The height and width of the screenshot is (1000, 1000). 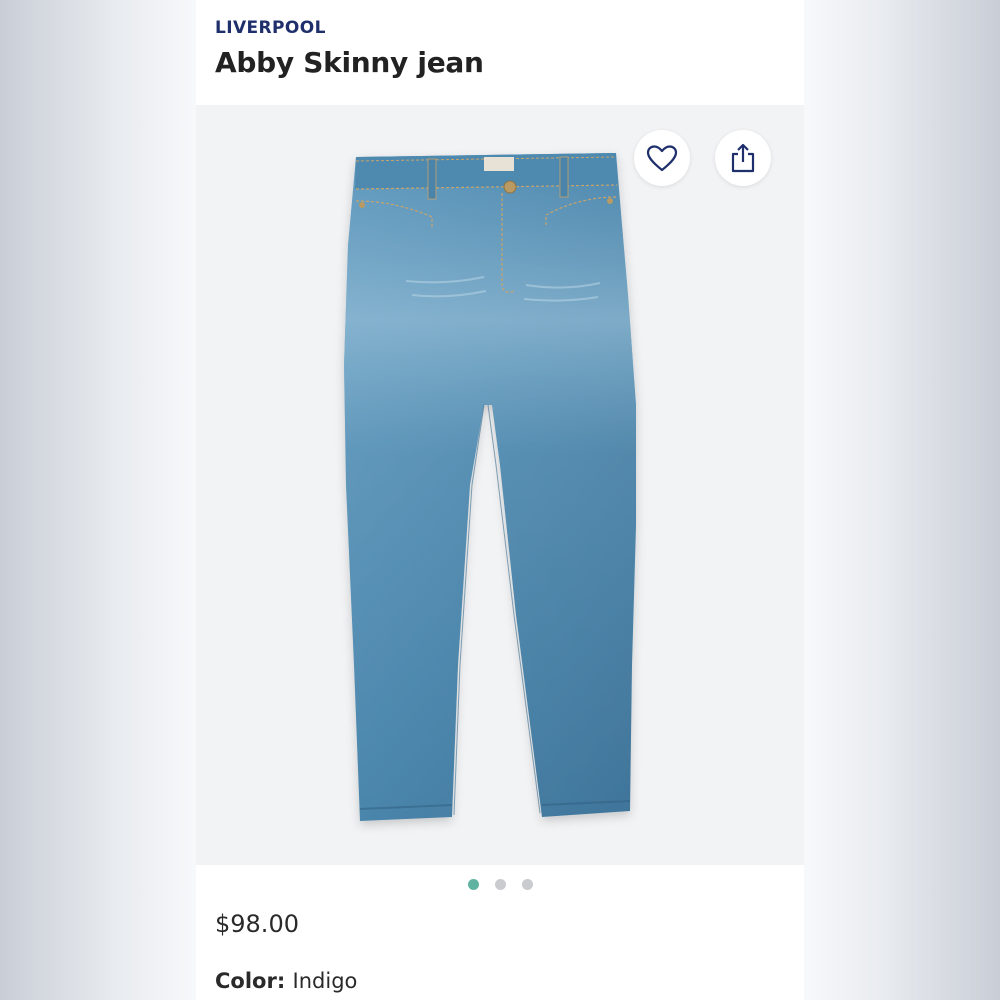 I want to click on color-value: Indigo, so click(x=325, y=981).